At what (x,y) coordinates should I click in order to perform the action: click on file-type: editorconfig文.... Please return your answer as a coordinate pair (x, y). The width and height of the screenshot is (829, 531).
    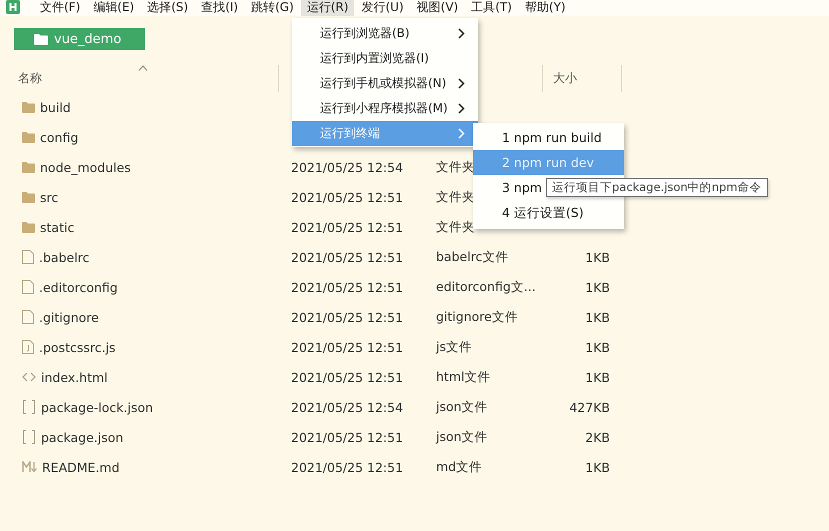
    Looking at the image, I should click on (486, 286).